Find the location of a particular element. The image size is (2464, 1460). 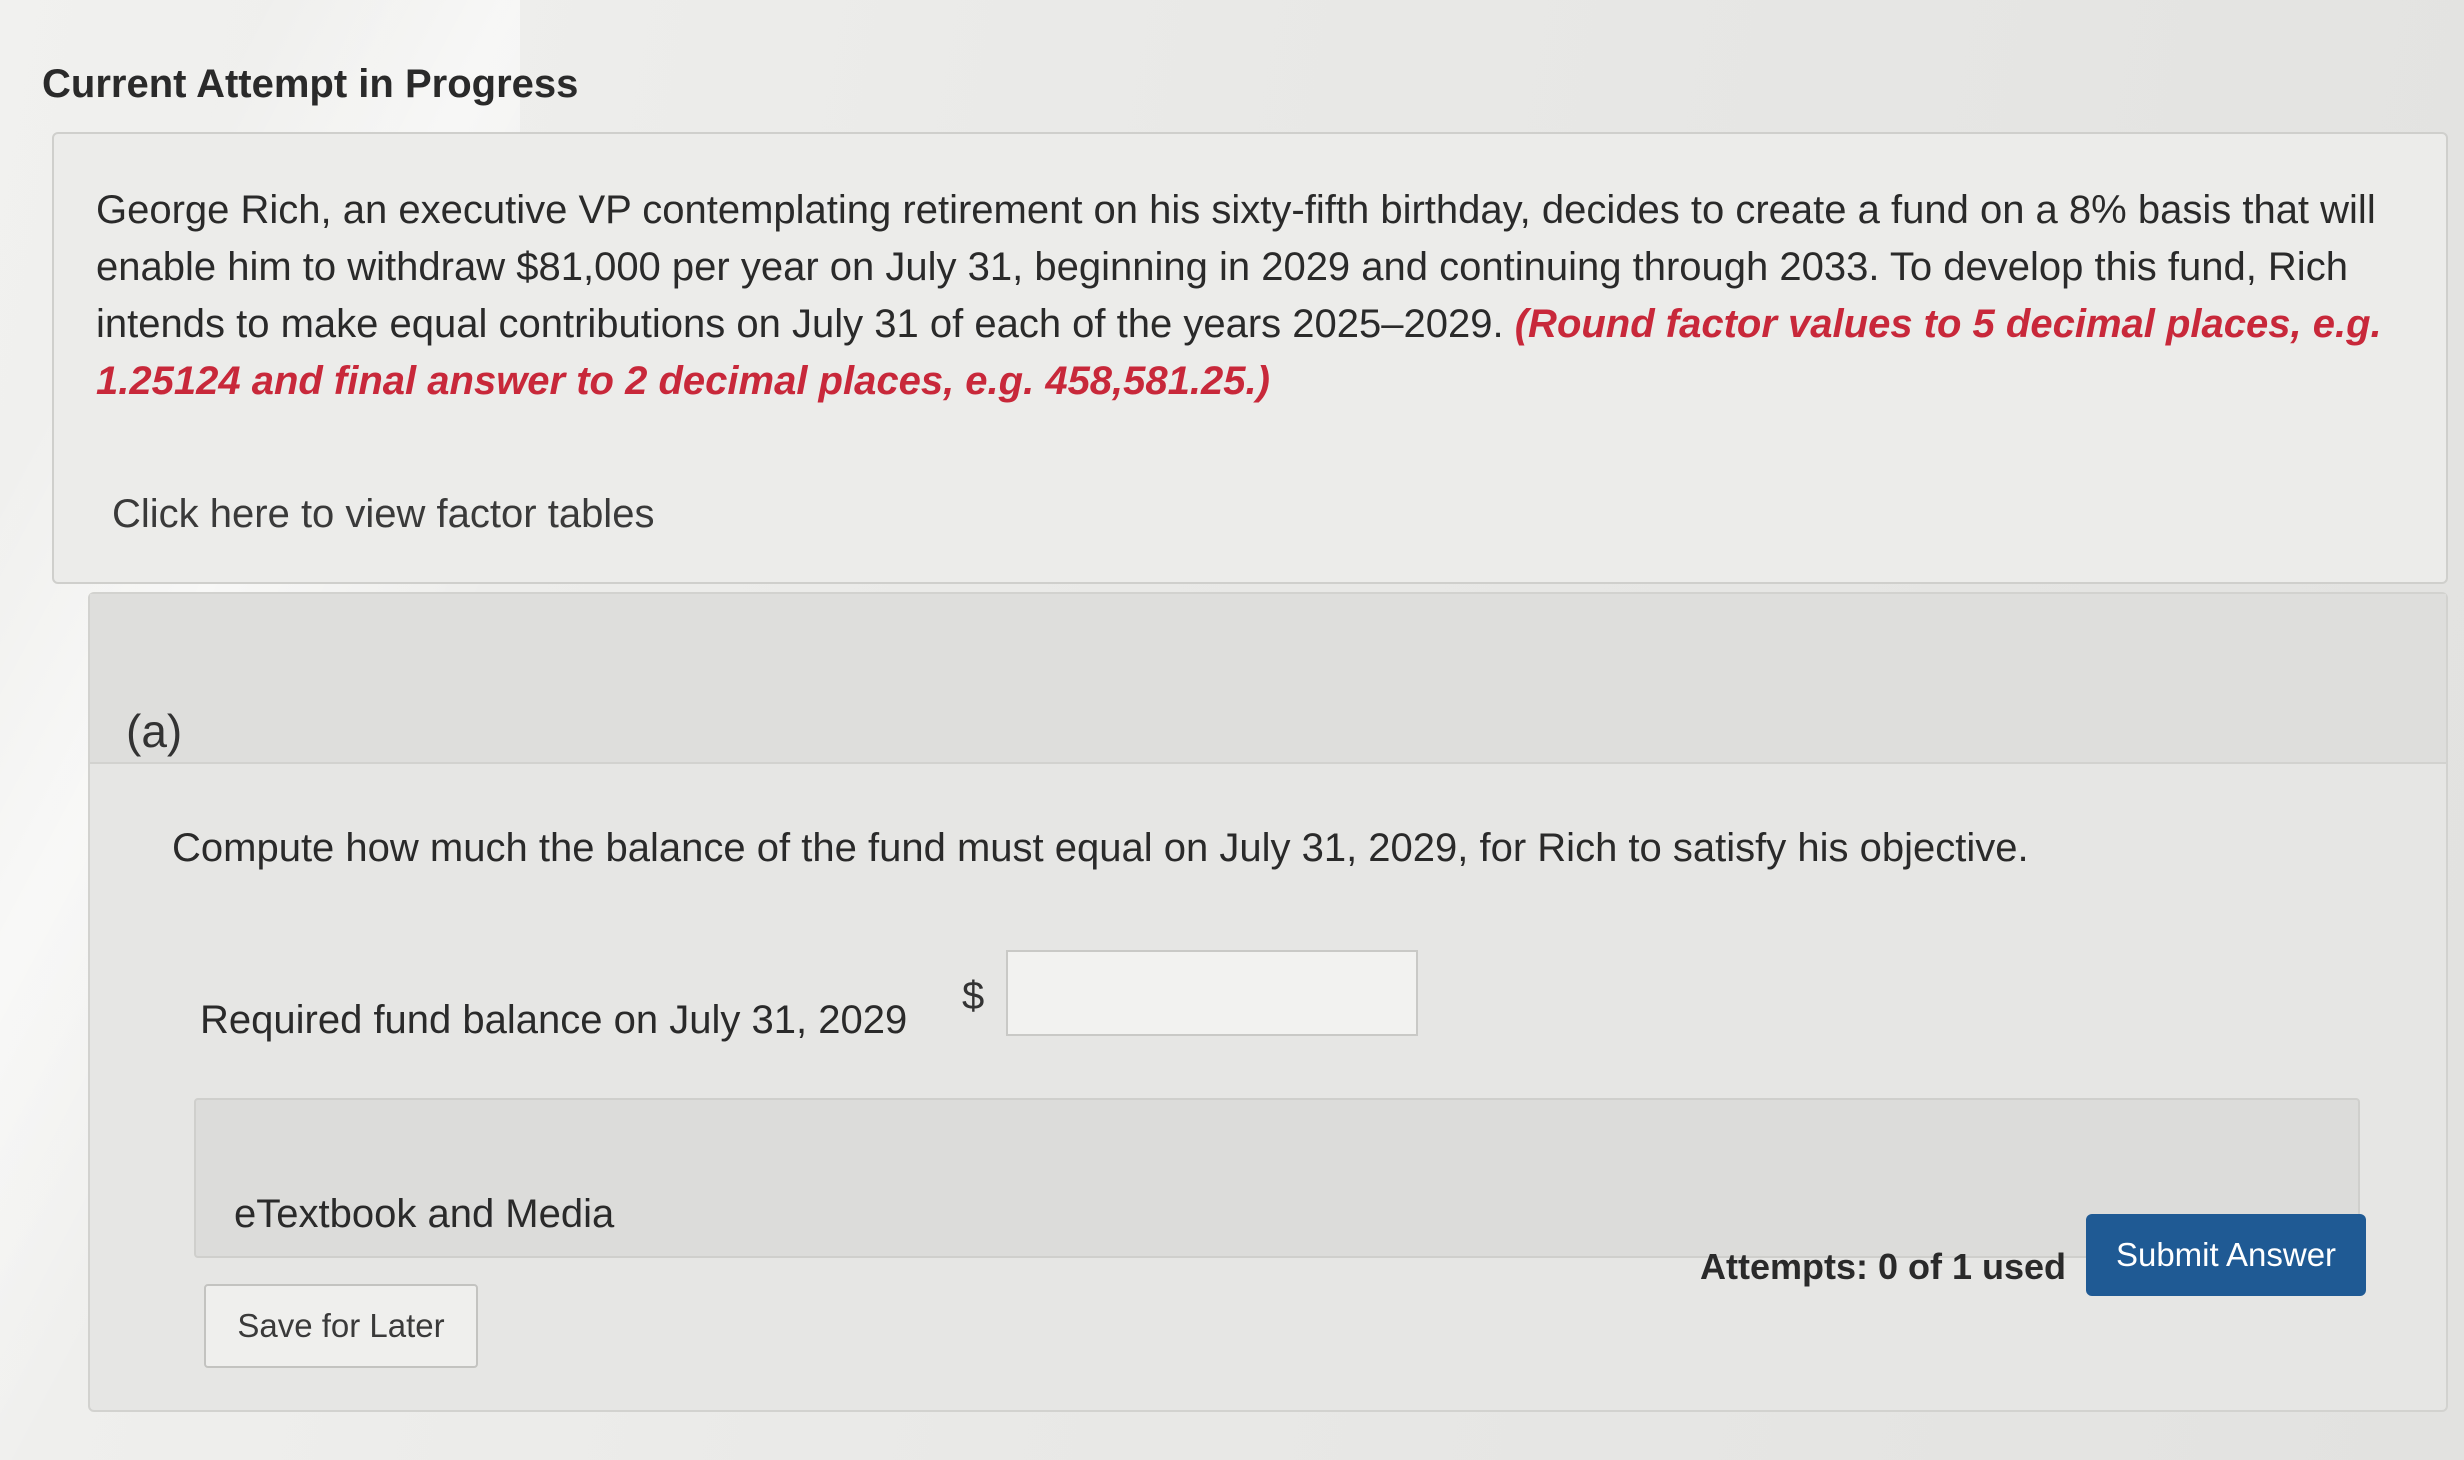

currency-symbol: $ is located at coordinates (973, 996).